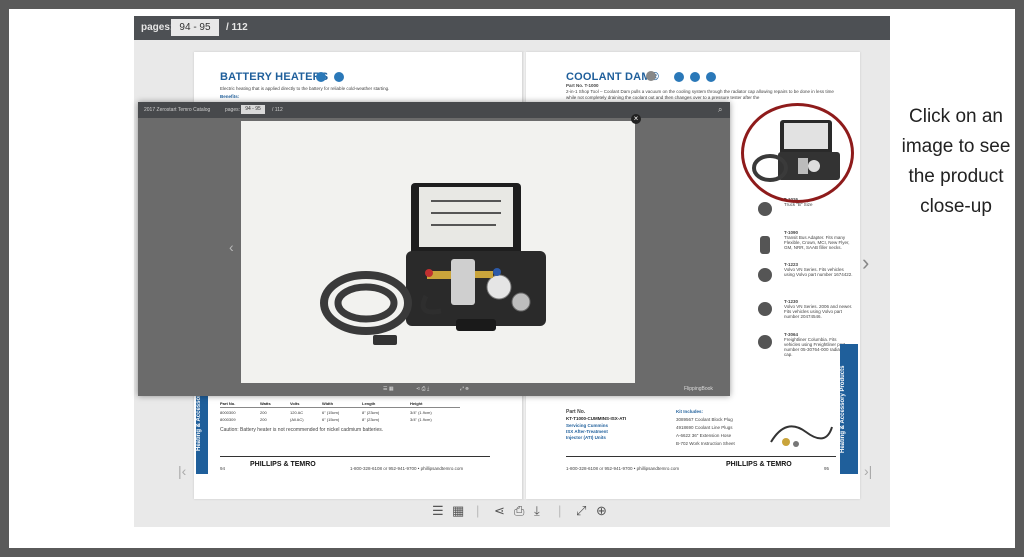  What do you see at coordinates (369, 403) in the screenshot?
I see `col-header: Length` at bounding box center [369, 403].